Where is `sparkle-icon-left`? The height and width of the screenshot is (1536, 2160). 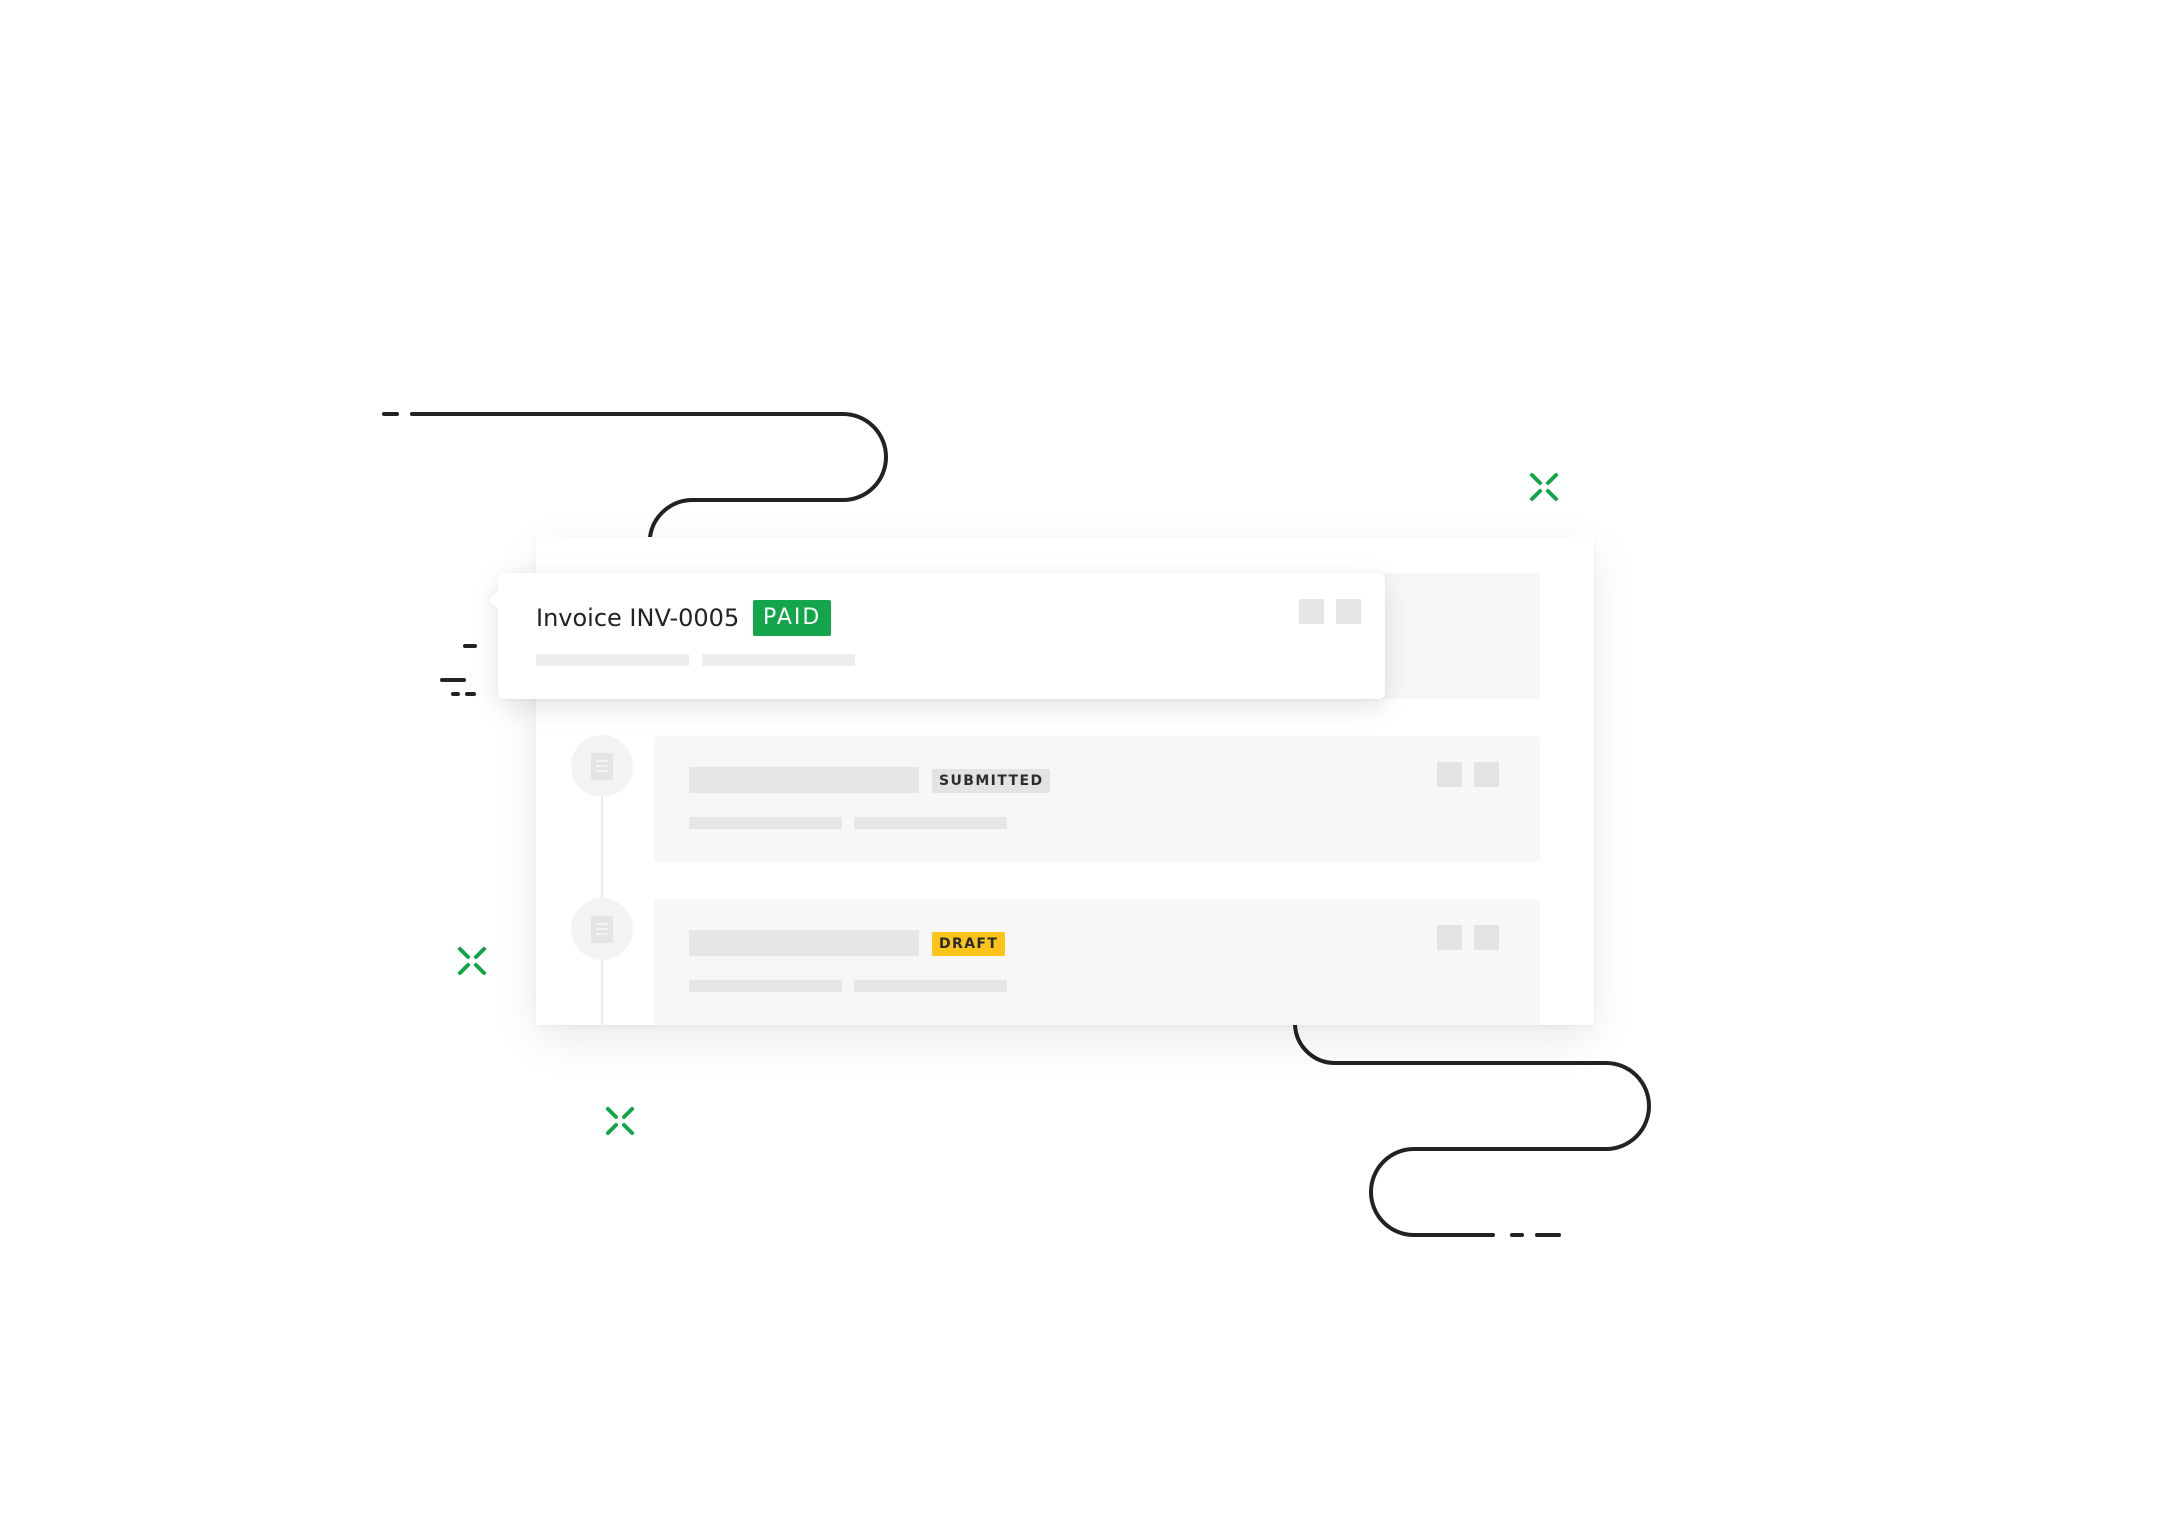 sparkle-icon-left is located at coordinates (472, 961).